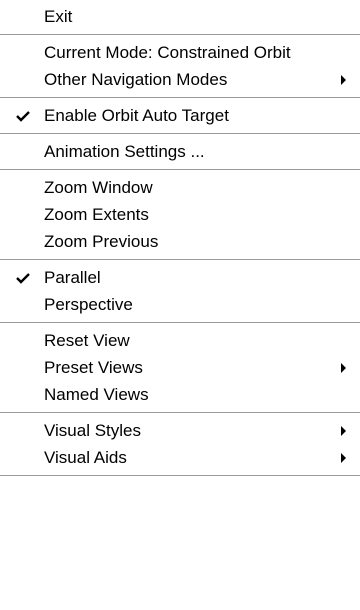  What do you see at coordinates (180, 214) in the screenshot?
I see `menu-item-zoom-extents: Zoom Extents` at bounding box center [180, 214].